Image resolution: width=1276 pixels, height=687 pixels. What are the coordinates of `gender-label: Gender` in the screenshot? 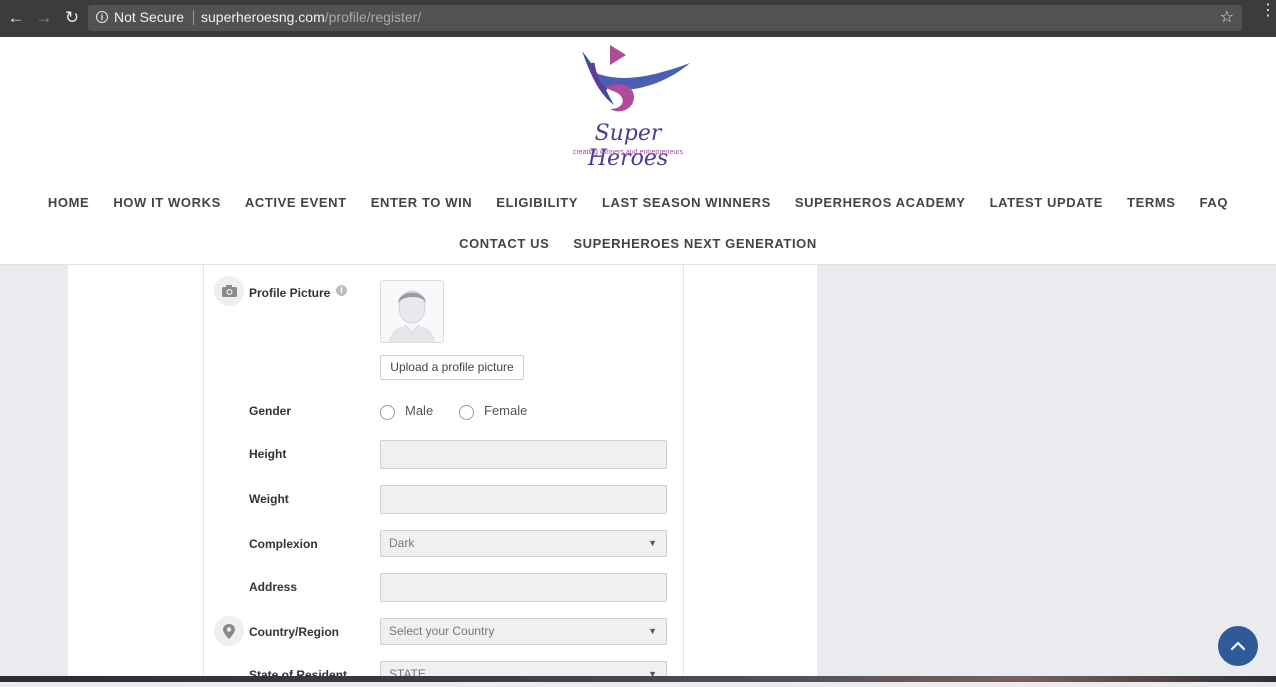 It's located at (270, 411).